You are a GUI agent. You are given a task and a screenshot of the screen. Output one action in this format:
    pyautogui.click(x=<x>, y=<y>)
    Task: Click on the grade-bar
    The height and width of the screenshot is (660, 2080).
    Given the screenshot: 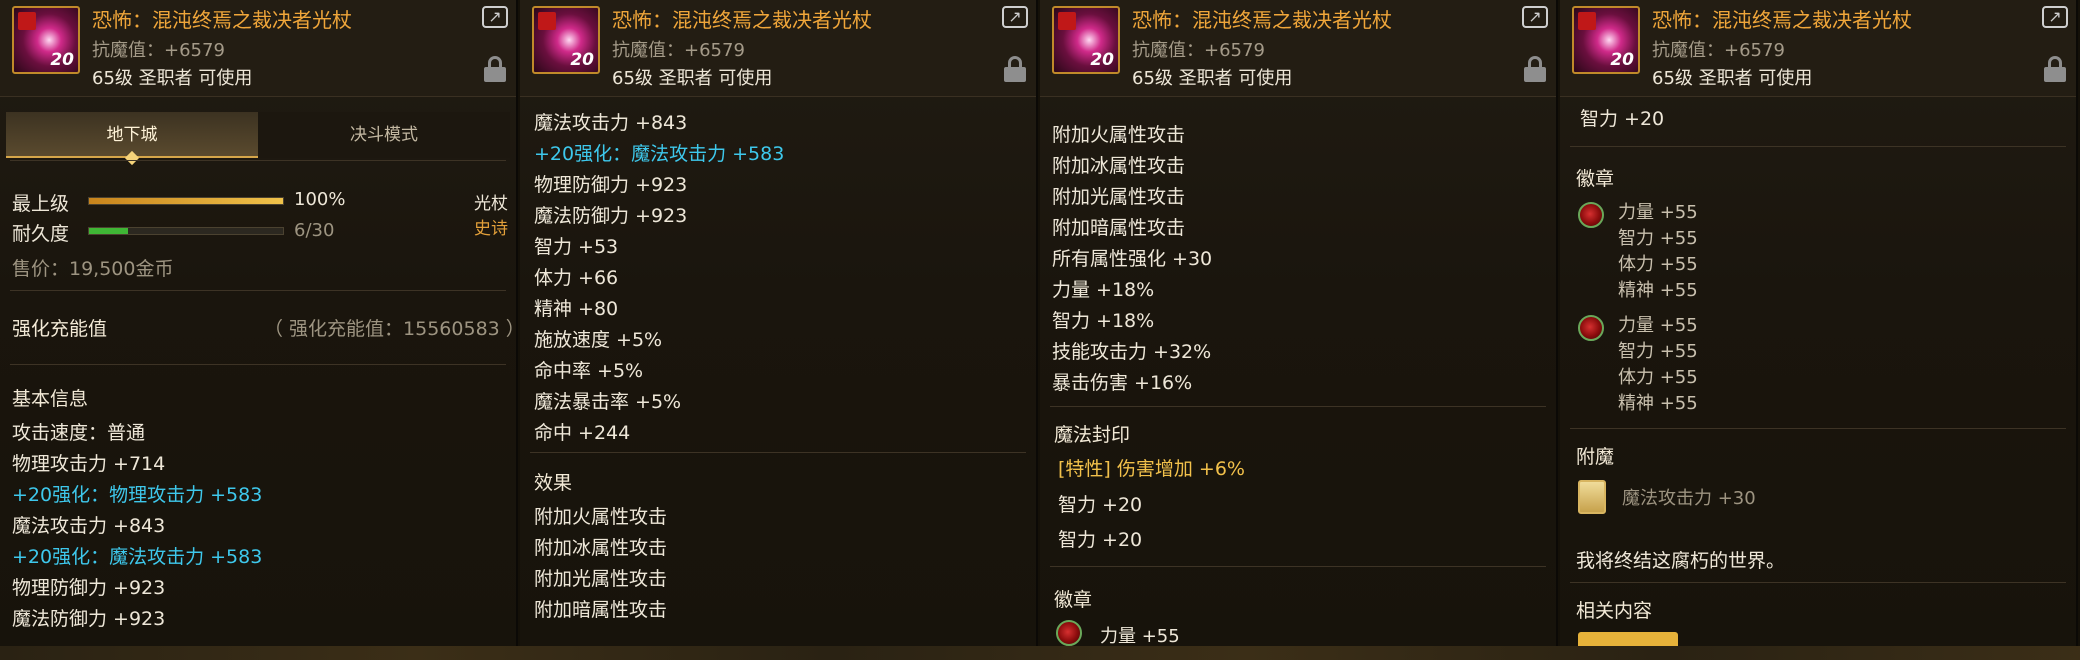 What is the action you would take?
    pyautogui.click(x=186, y=201)
    